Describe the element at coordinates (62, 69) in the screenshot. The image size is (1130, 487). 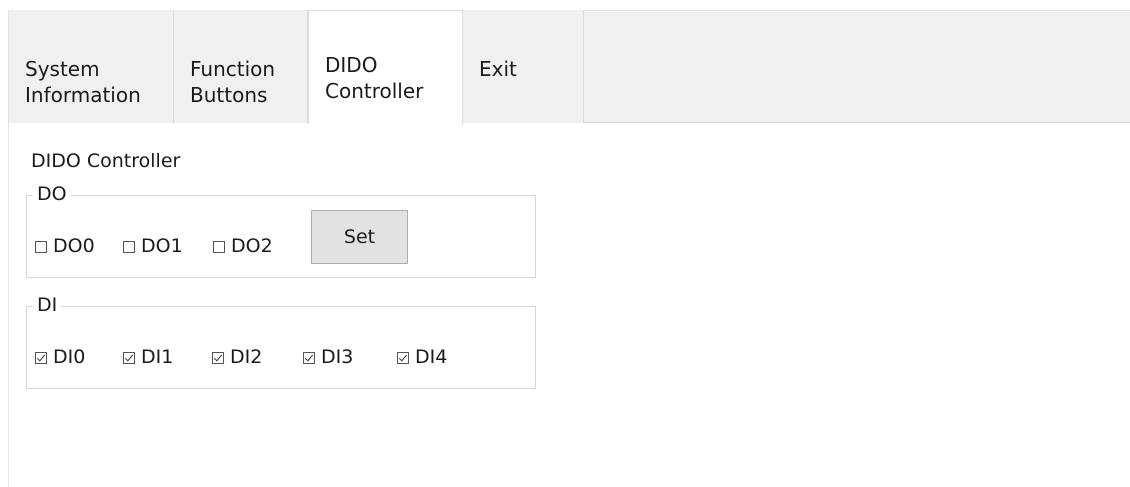
I see `tab-label-line1: System` at that location.